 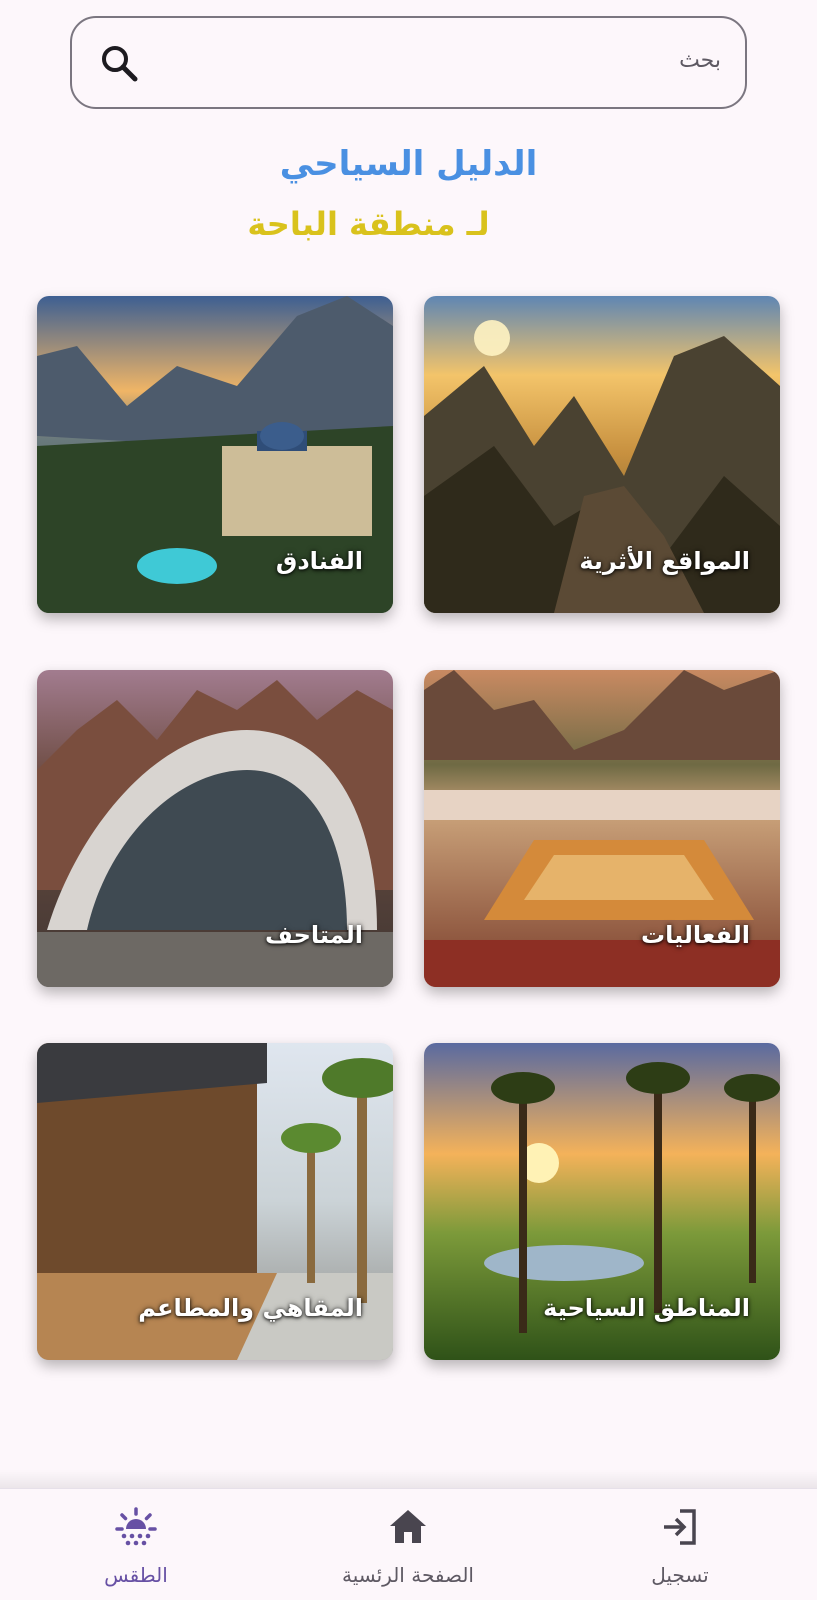 What do you see at coordinates (319, 561) in the screenshot?
I see `card-label: الفنادق` at bounding box center [319, 561].